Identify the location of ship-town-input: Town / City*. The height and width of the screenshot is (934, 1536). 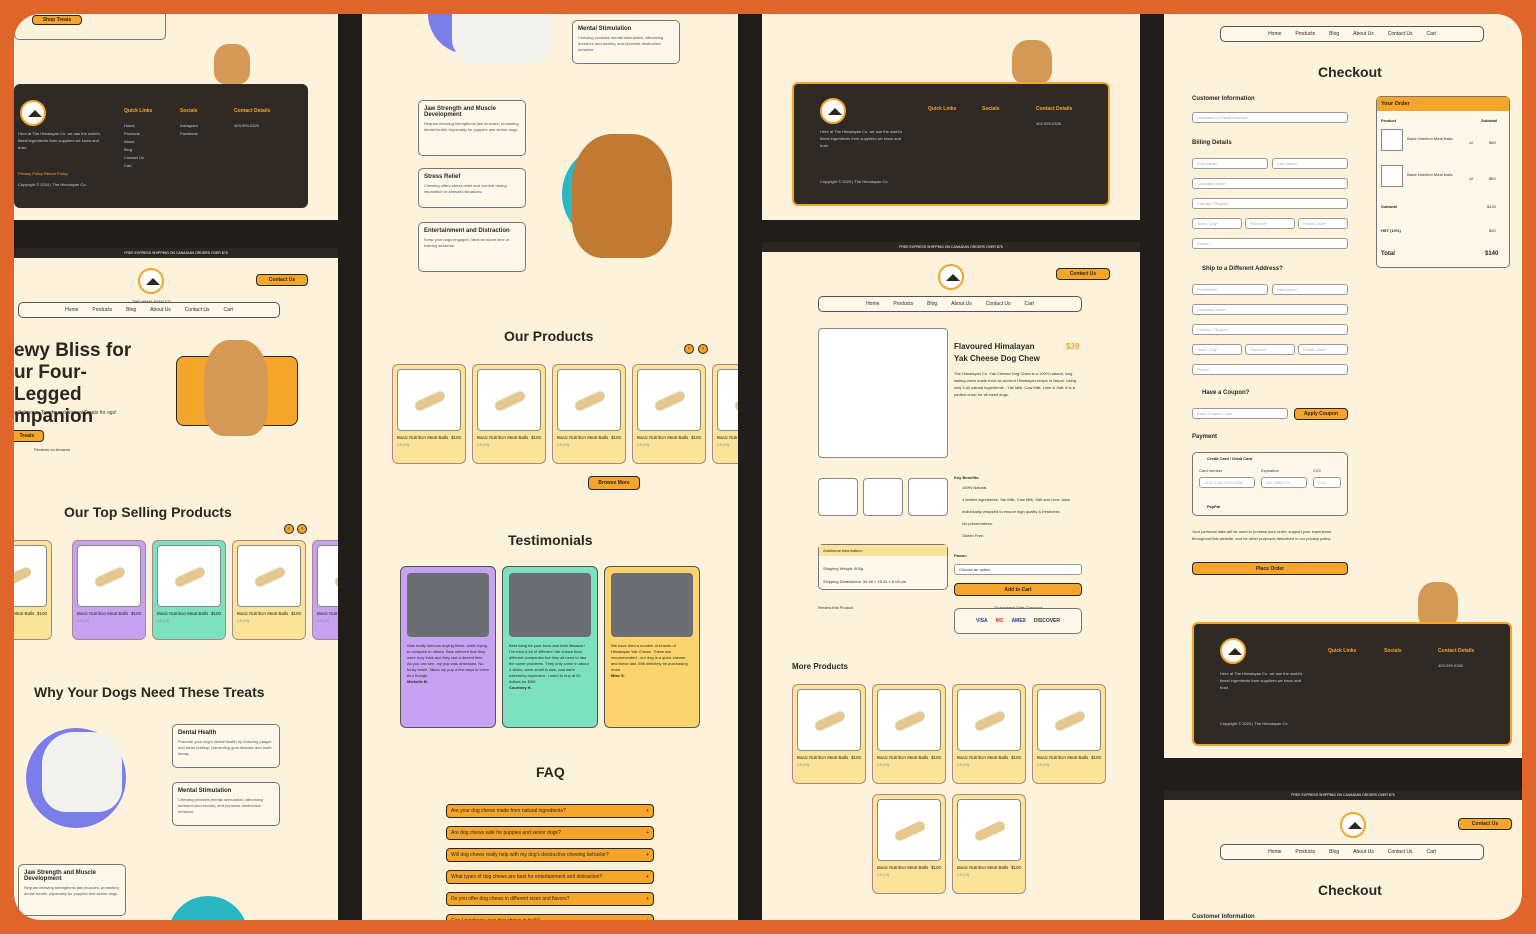
(1217, 349).